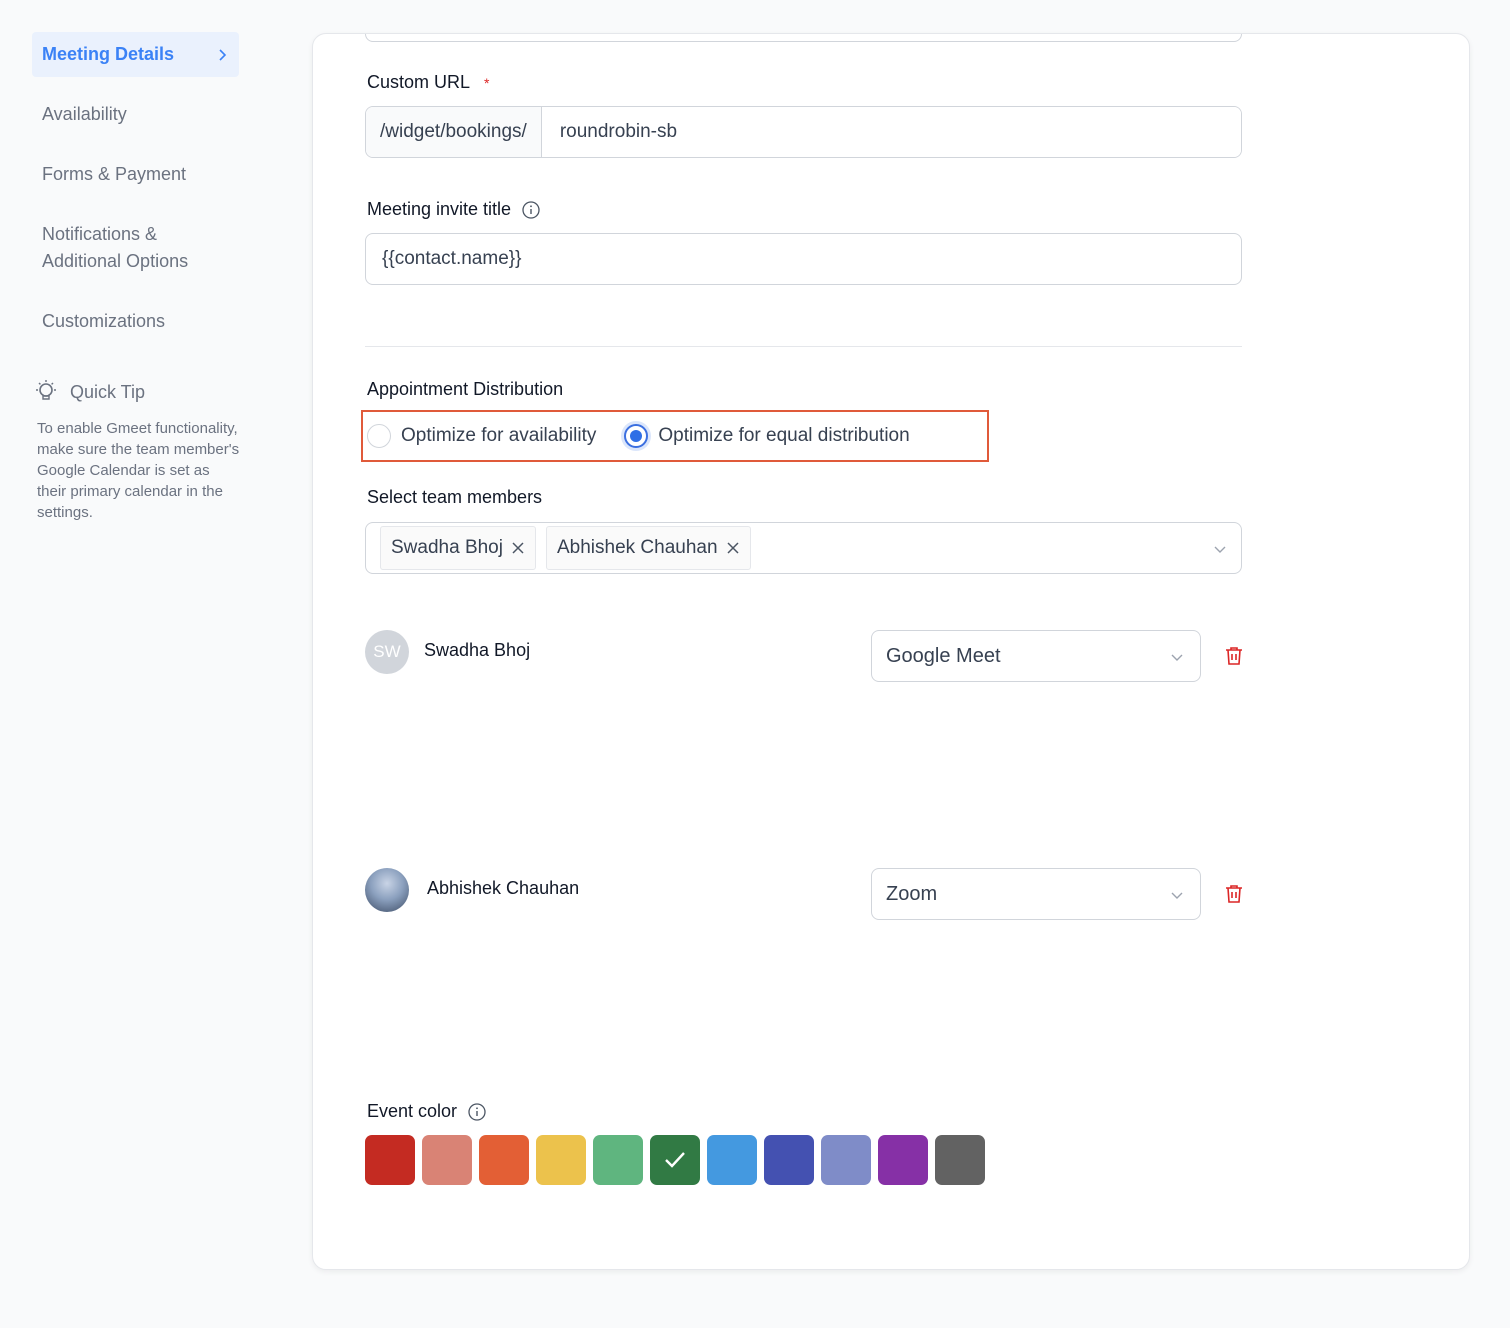  I want to click on section-divider, so click(803, 346).